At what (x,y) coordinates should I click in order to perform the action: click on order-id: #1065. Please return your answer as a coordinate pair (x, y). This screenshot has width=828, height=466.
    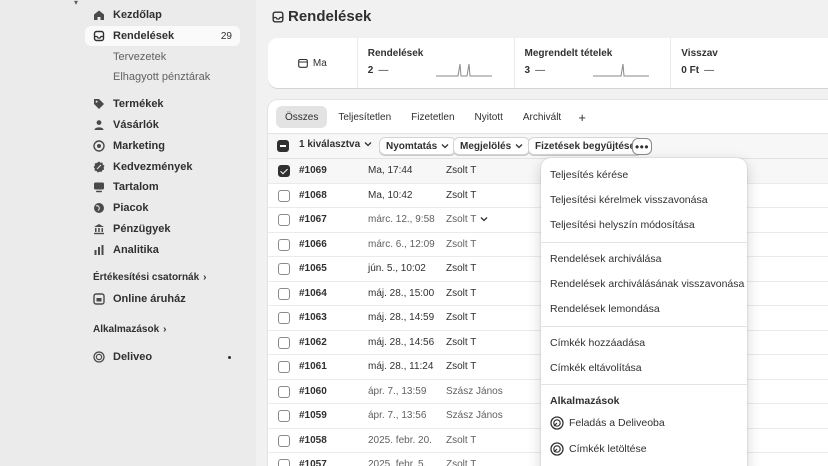
    Looking at the image, I should click on (313, 268).